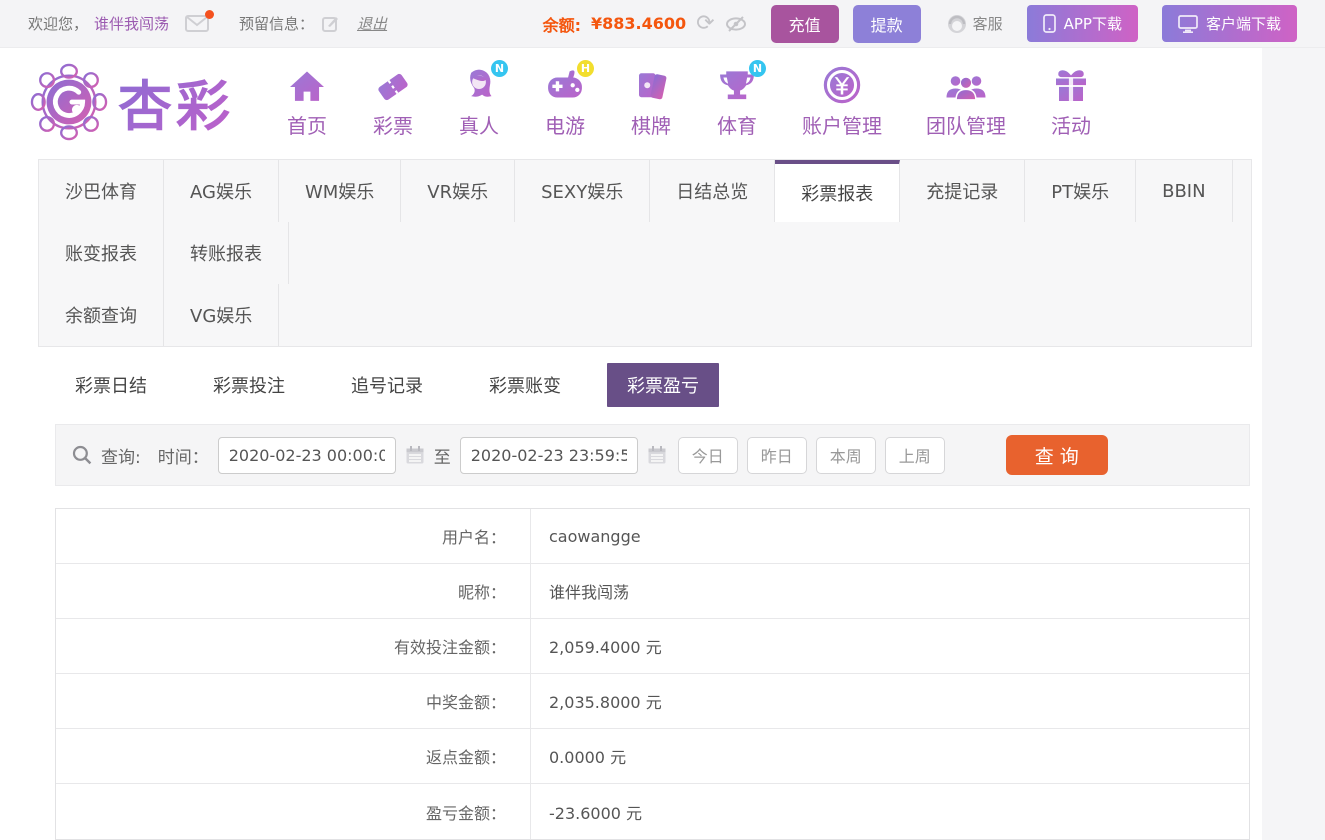 The width and height of the screenshot is (1325, 840). Describe the element at coordinates (987, 24) in the screenshot. I see `customer-service-label: 客服` at that location.